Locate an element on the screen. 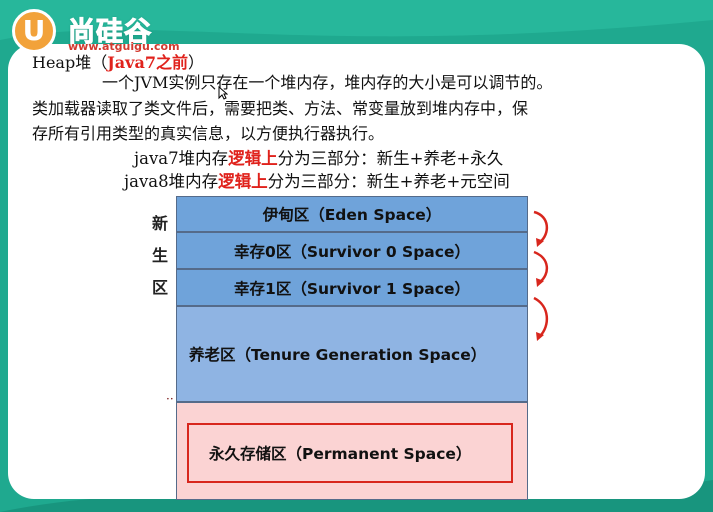  young-gen-label-2: 生 is located at coordinates (160, 255).